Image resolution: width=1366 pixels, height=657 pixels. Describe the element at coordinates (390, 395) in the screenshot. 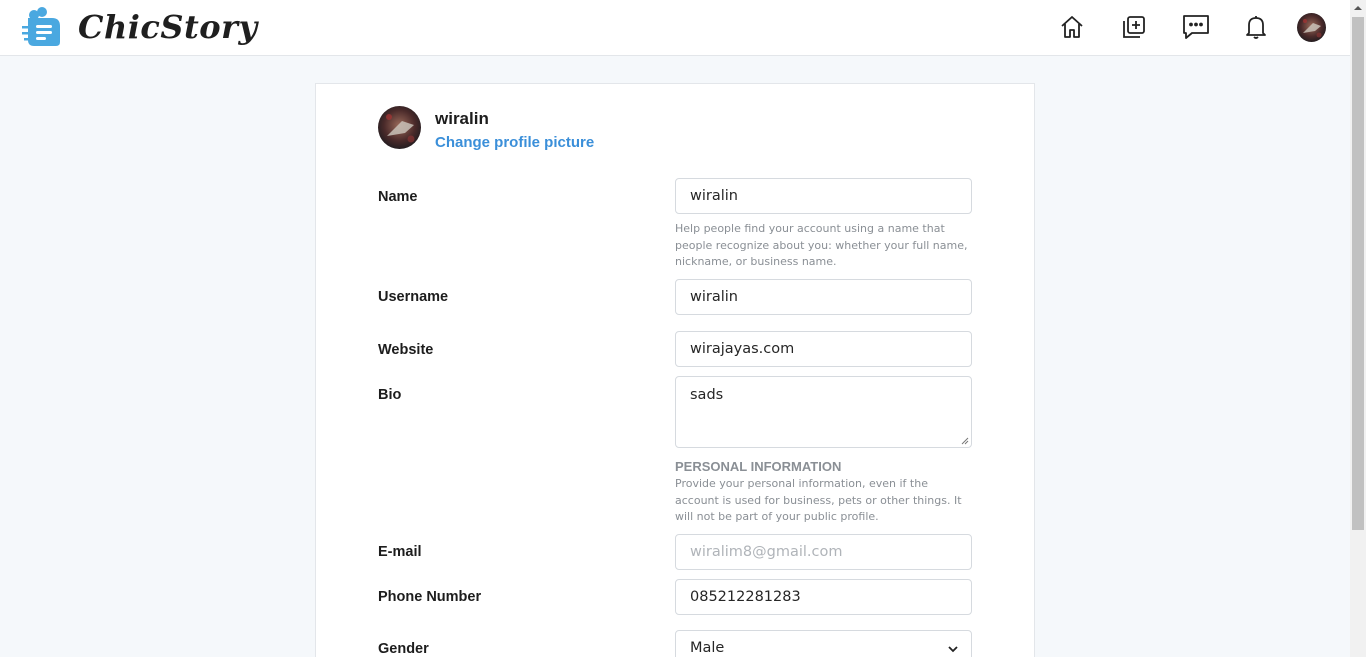

I see `bio-label: Bio` at that location.